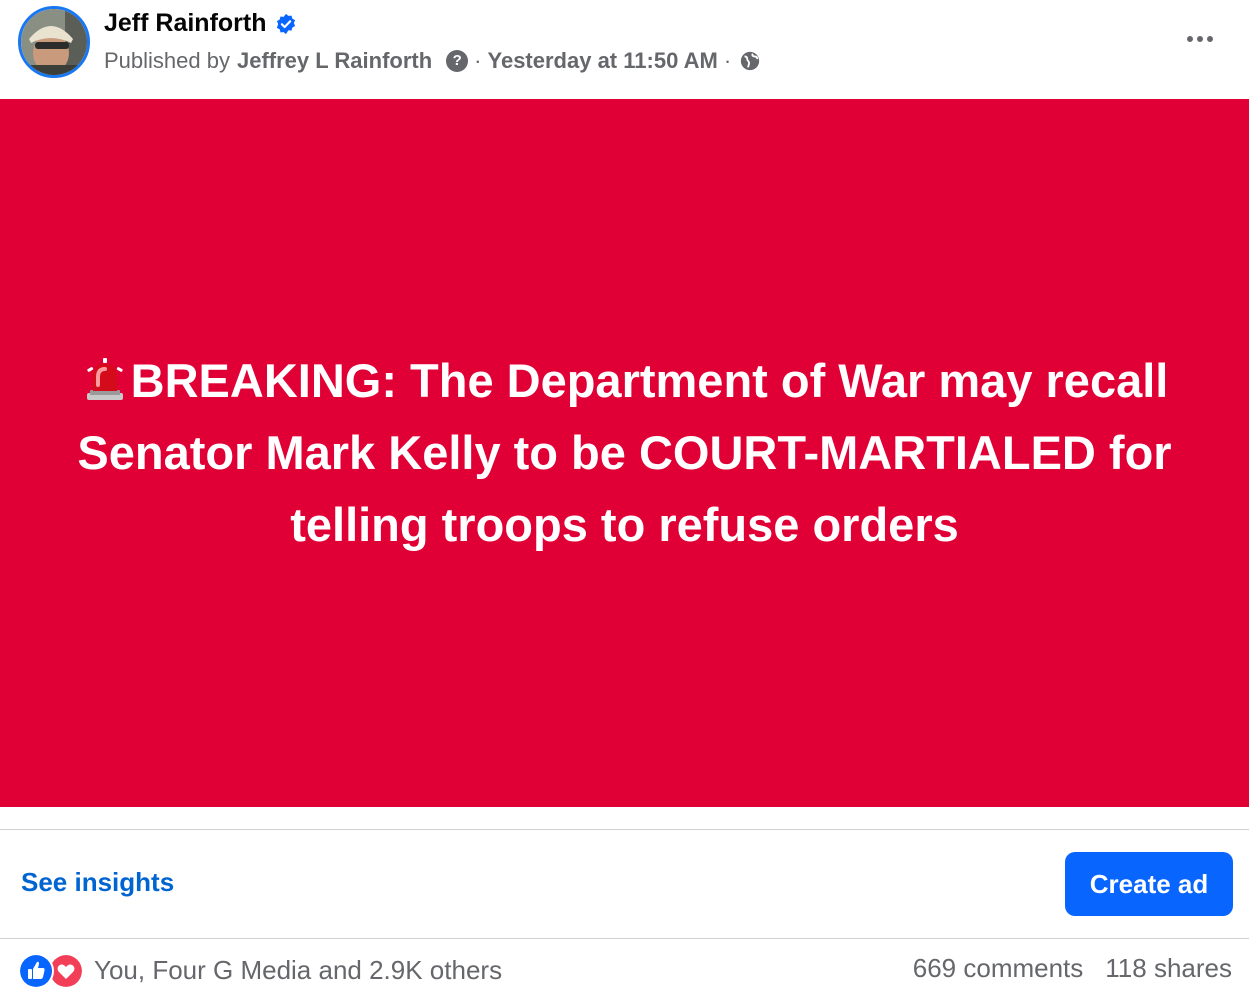 The image size is (1249, 1004). I want to click on like-icon, so click(36, 971).